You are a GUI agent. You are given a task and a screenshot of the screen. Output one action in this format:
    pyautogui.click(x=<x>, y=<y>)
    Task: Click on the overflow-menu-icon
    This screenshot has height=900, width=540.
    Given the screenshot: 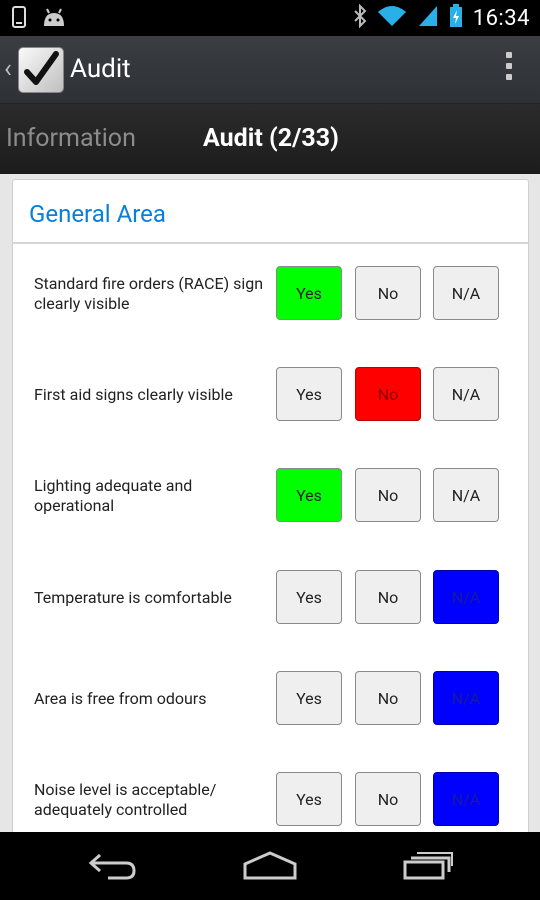 What is the action you would take?
    pyautogui.click(x=510, y=68)
    